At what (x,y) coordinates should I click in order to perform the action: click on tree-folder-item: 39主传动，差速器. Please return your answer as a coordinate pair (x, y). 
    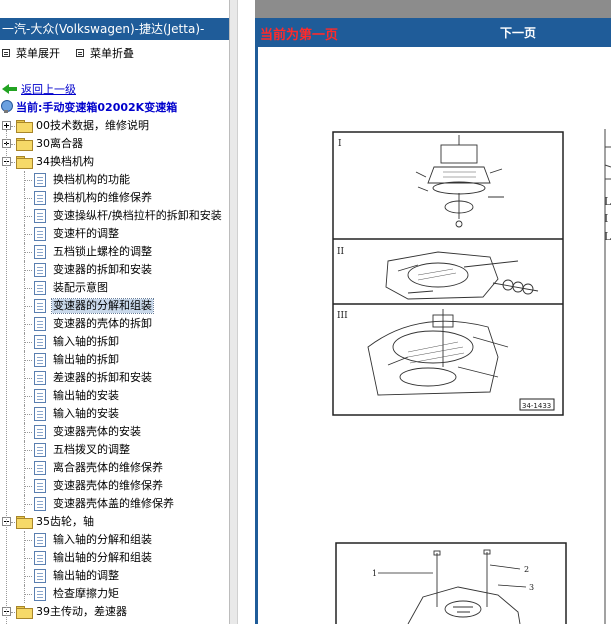
    Looking at the image, I should click on (114, 612).